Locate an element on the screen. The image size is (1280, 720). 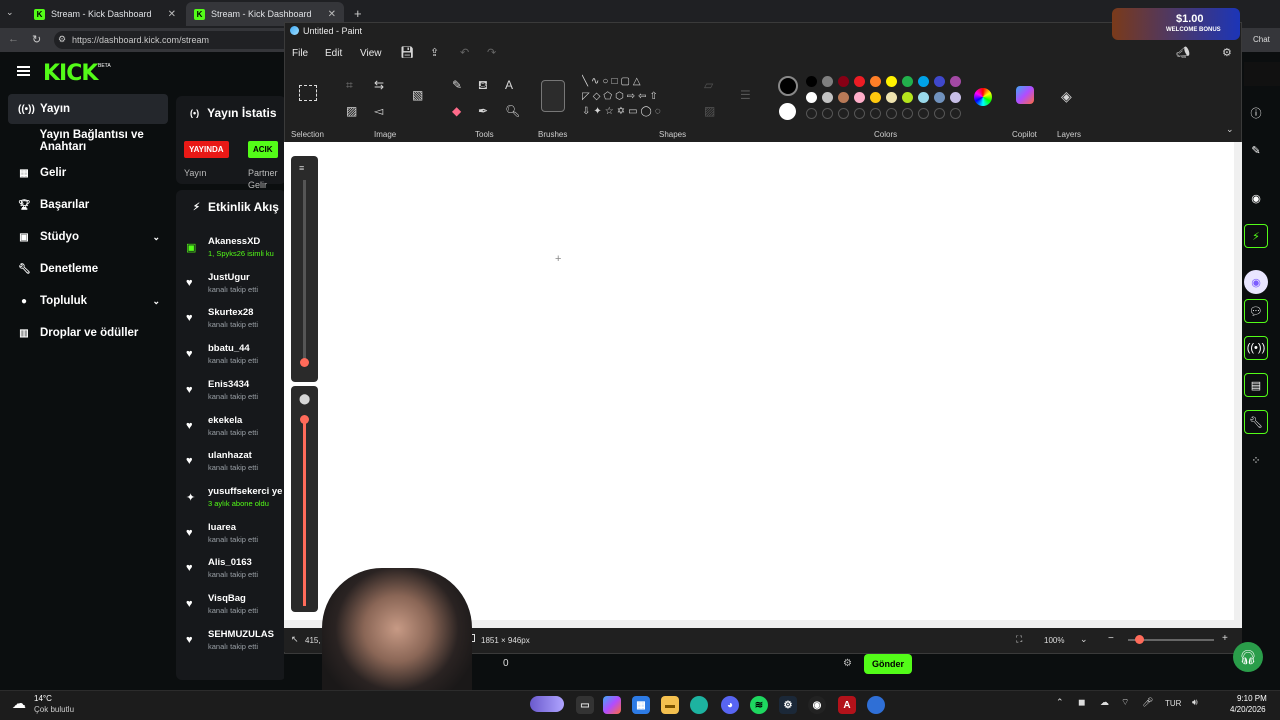
feed-item: ♥ Enis3434 kanalı takip etti is located at coordinates (236, 397).